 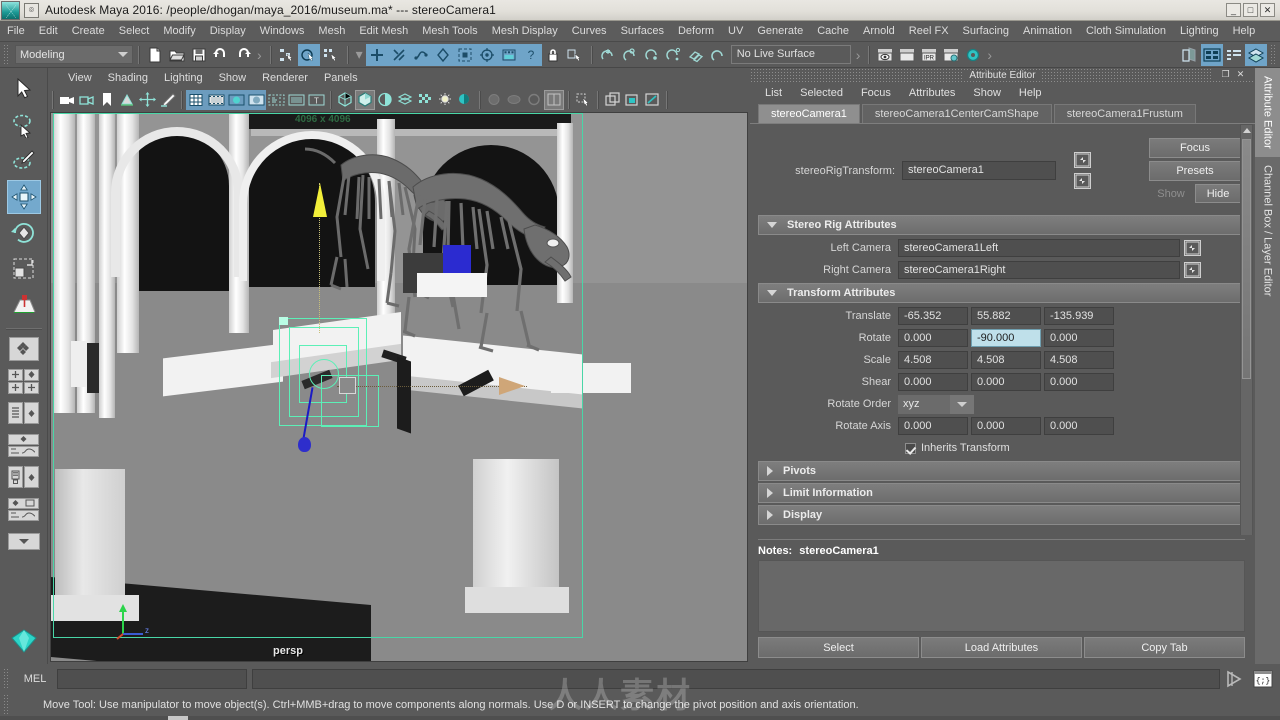 What do you see at coordinates (420, 54) in the screenshot?
I see `snap-point-icon` at bounding box center [420, 54].